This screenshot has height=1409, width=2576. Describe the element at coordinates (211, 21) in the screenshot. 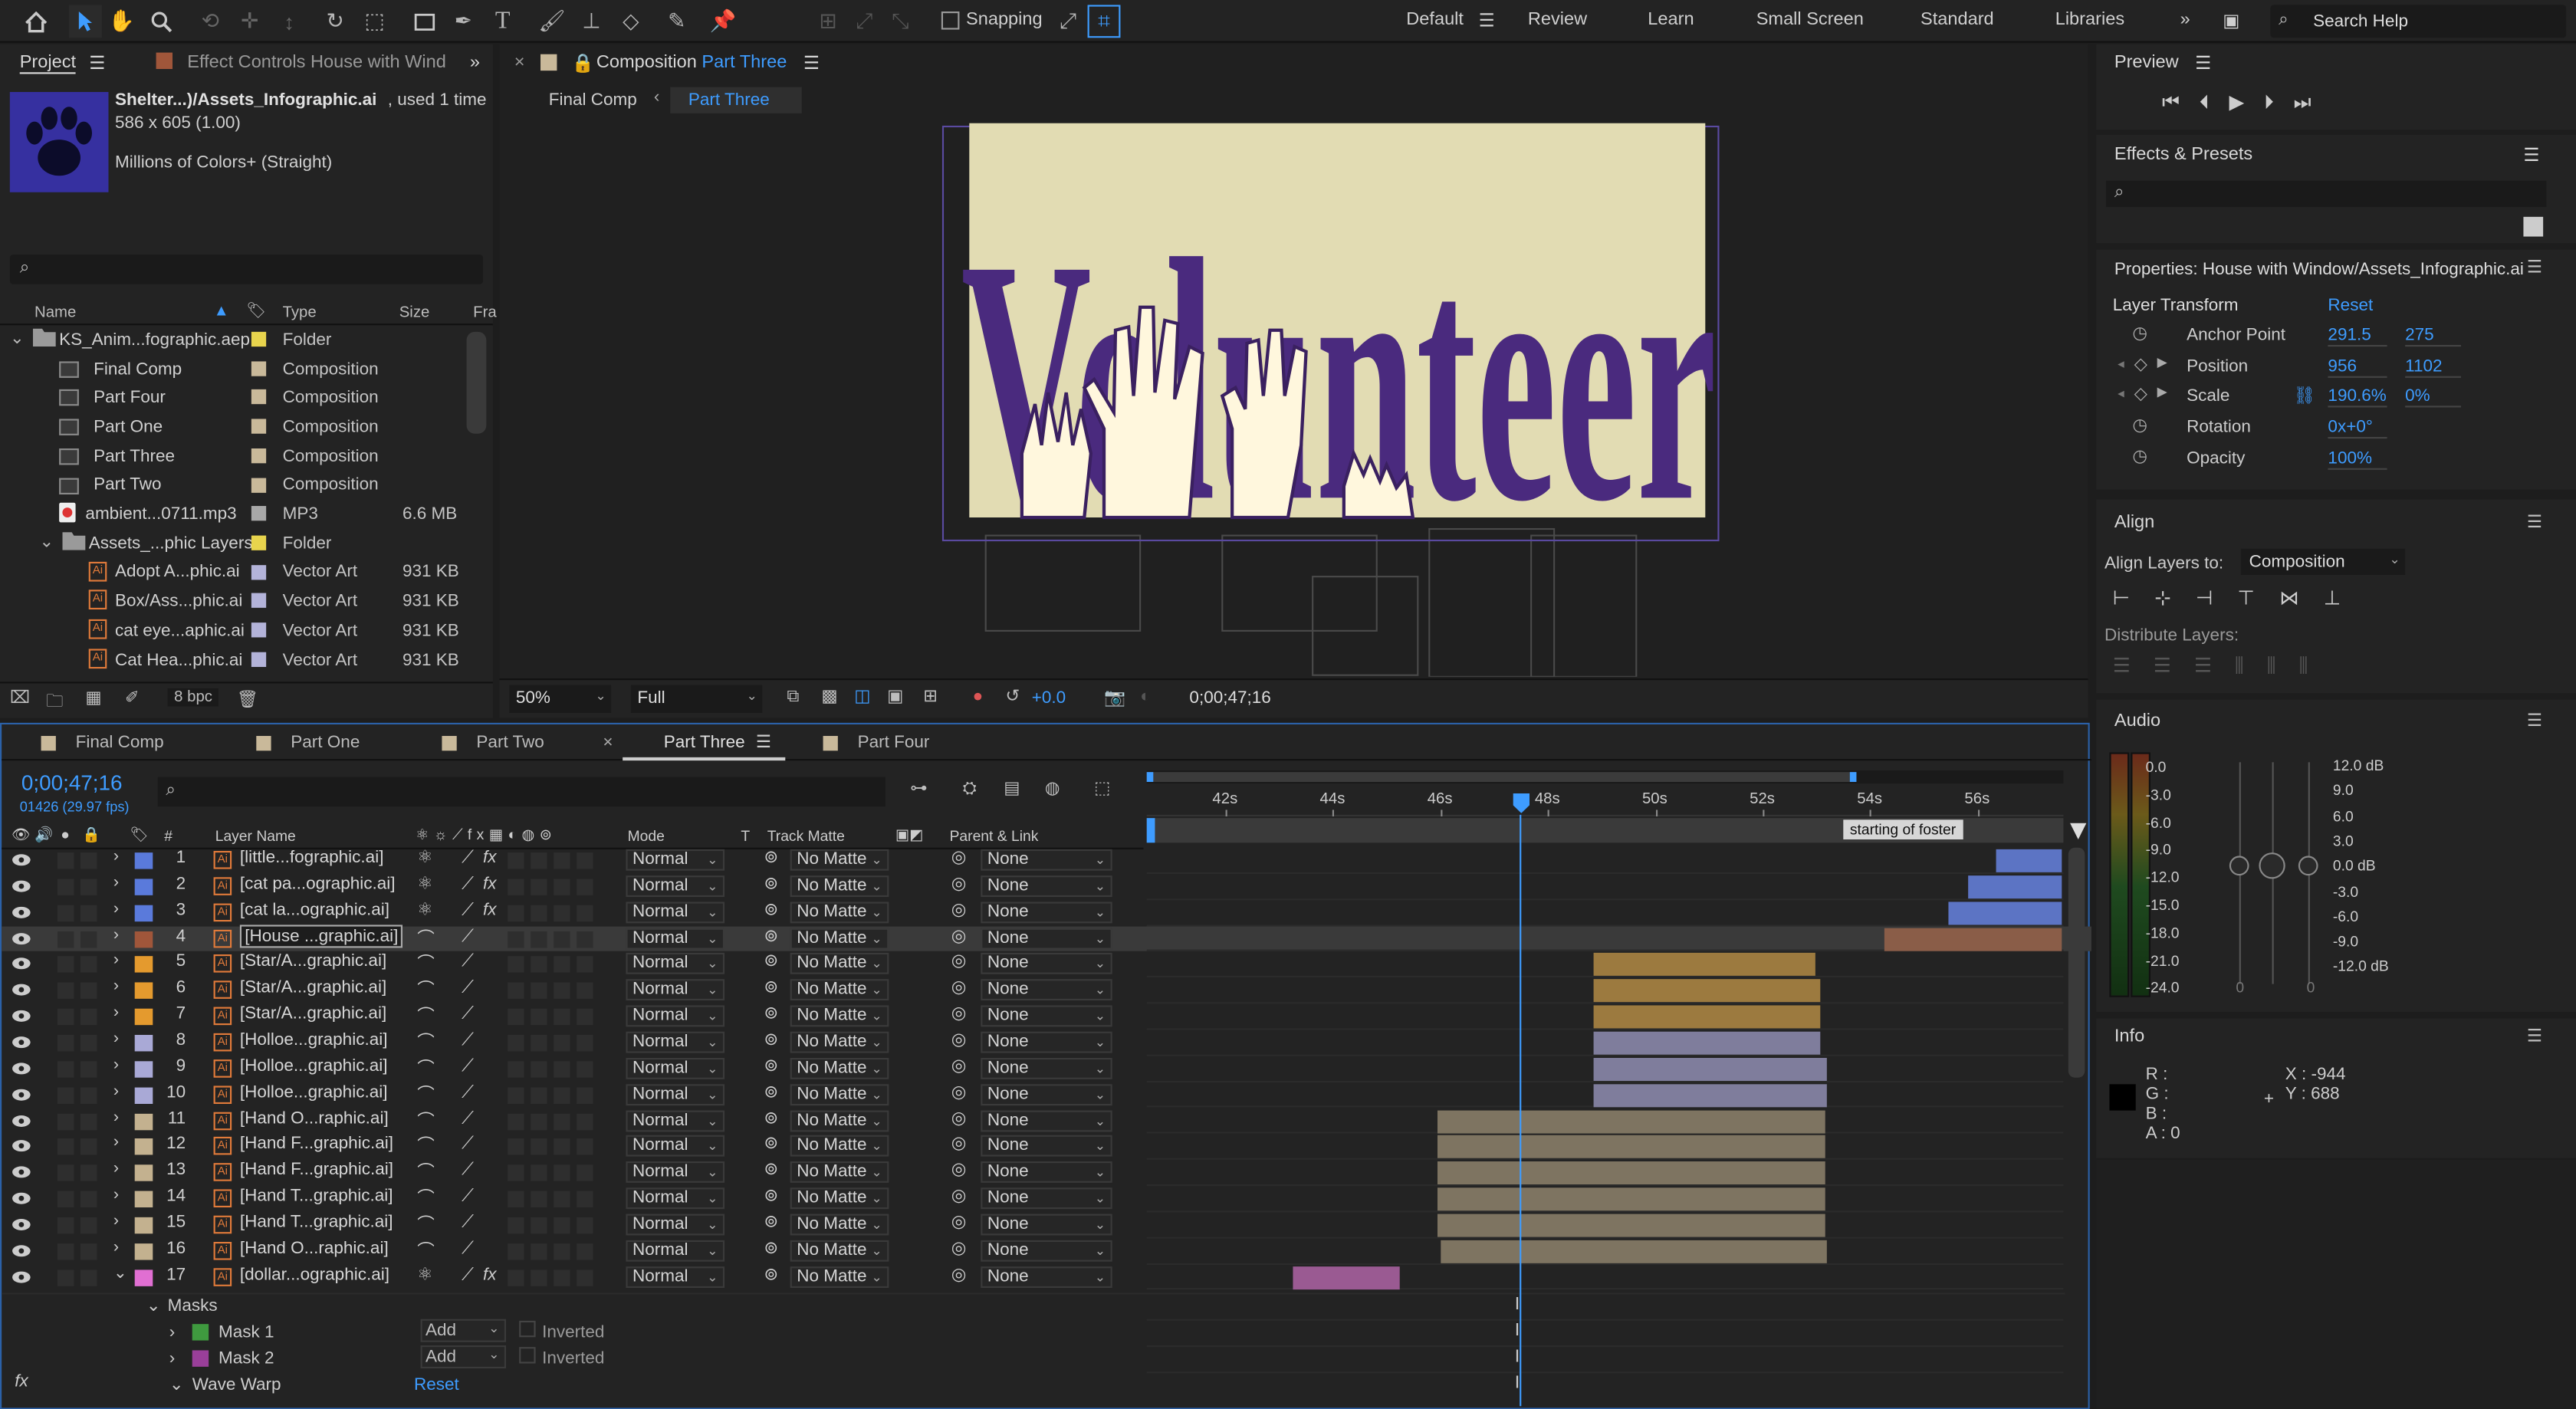

I see `orbit-tool-icon: ⟲` at that location.